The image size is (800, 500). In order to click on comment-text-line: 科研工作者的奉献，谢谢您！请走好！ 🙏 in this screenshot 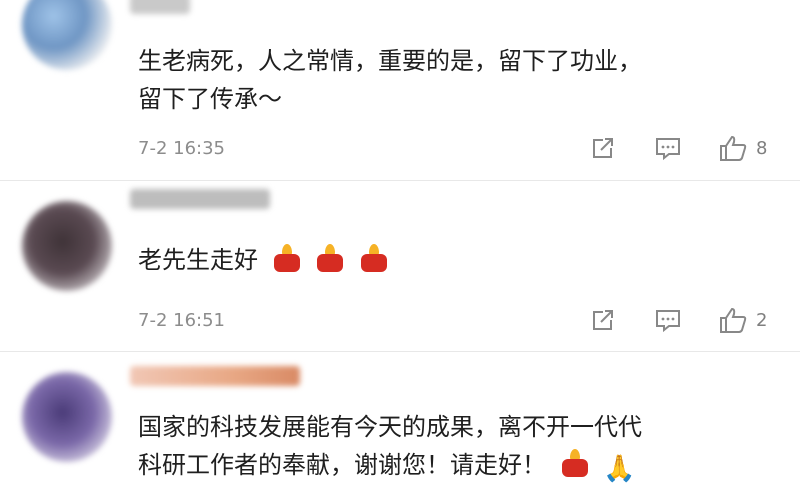, I will do `click(449, 467)`.